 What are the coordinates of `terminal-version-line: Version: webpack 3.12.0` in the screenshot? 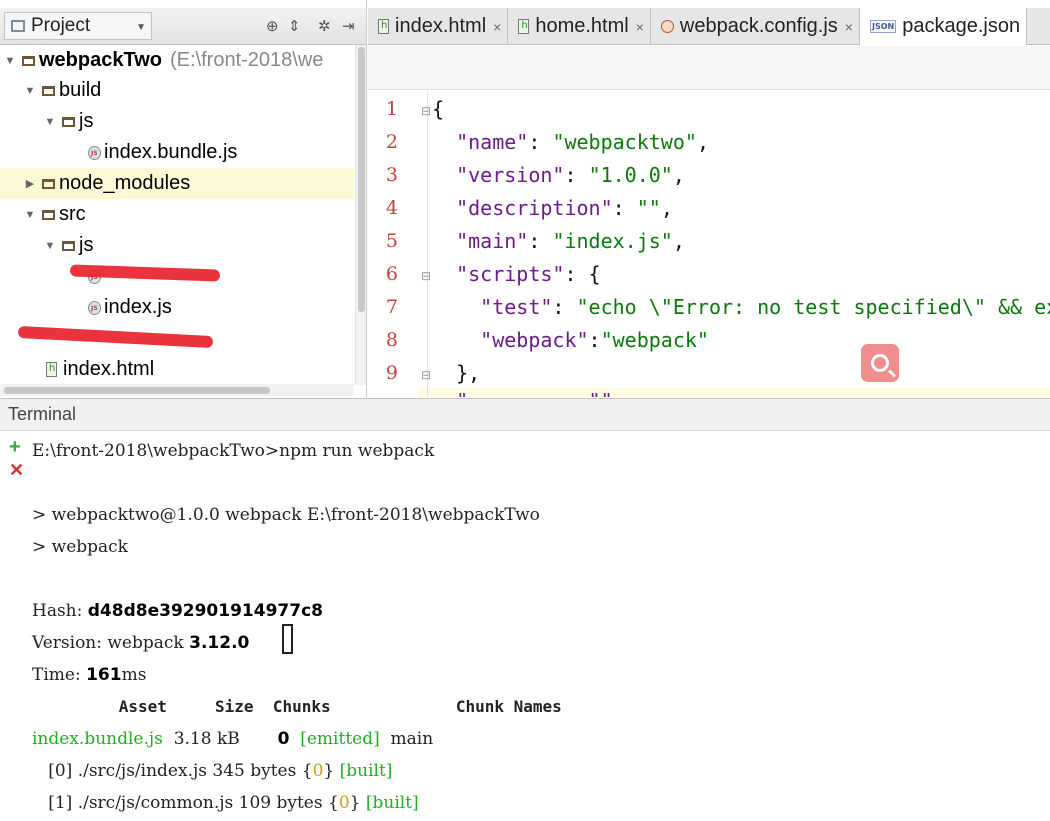 It's located at (141, 643).